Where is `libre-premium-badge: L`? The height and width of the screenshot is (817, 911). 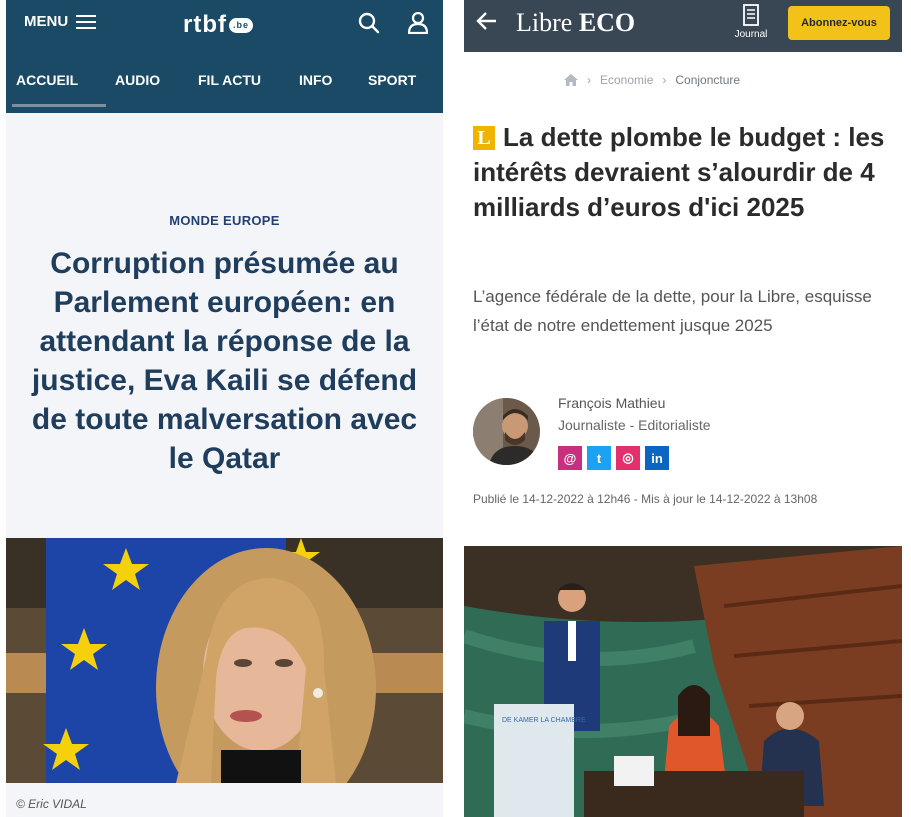 libre-premium-badge: L is located at coordinates (484, 138).